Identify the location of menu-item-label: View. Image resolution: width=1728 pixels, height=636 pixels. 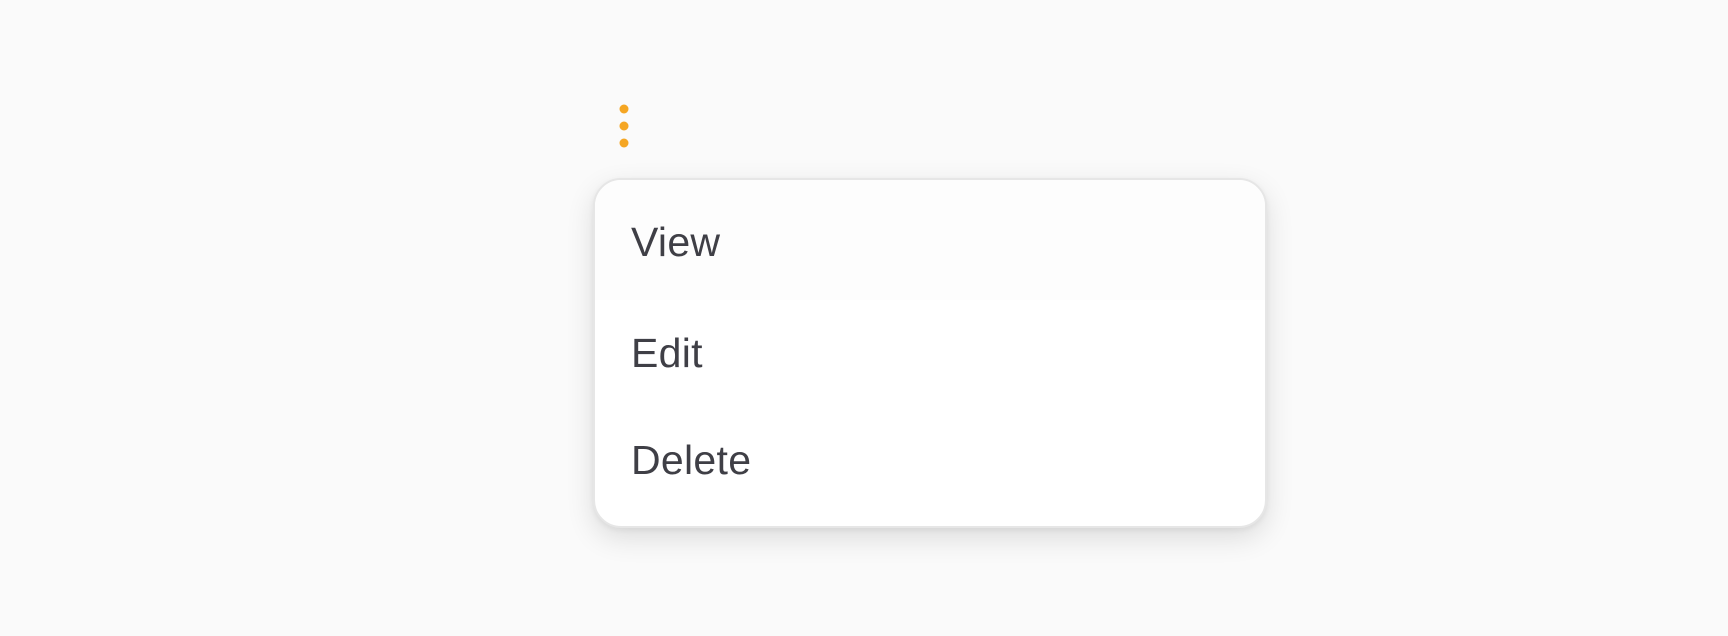
(676, 241).